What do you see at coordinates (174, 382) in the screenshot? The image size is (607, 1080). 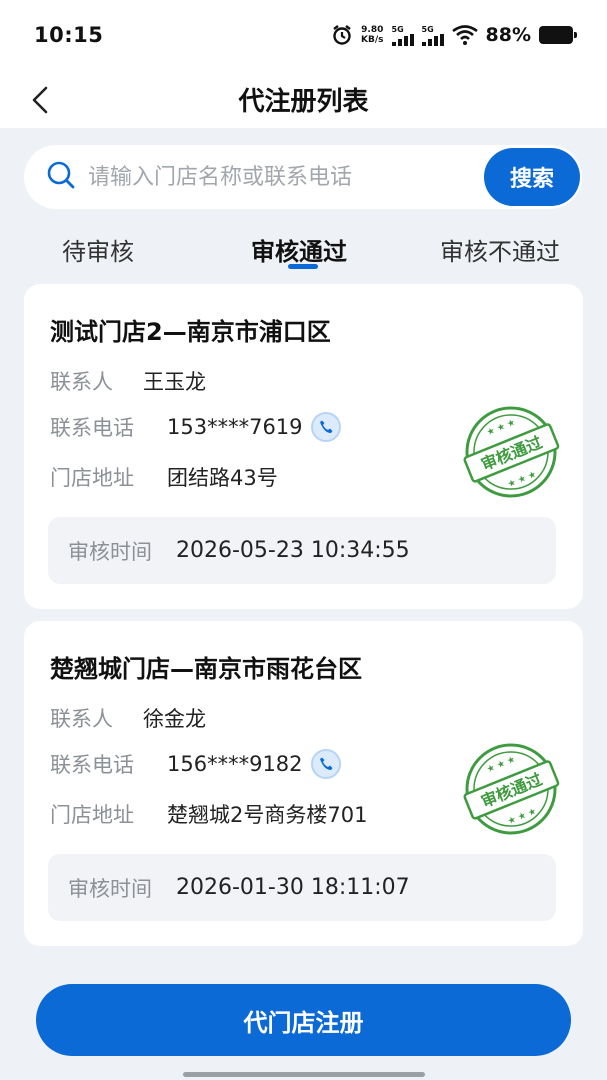 I see `contact-value: 王玉龙` at bounding box center [174, 382].